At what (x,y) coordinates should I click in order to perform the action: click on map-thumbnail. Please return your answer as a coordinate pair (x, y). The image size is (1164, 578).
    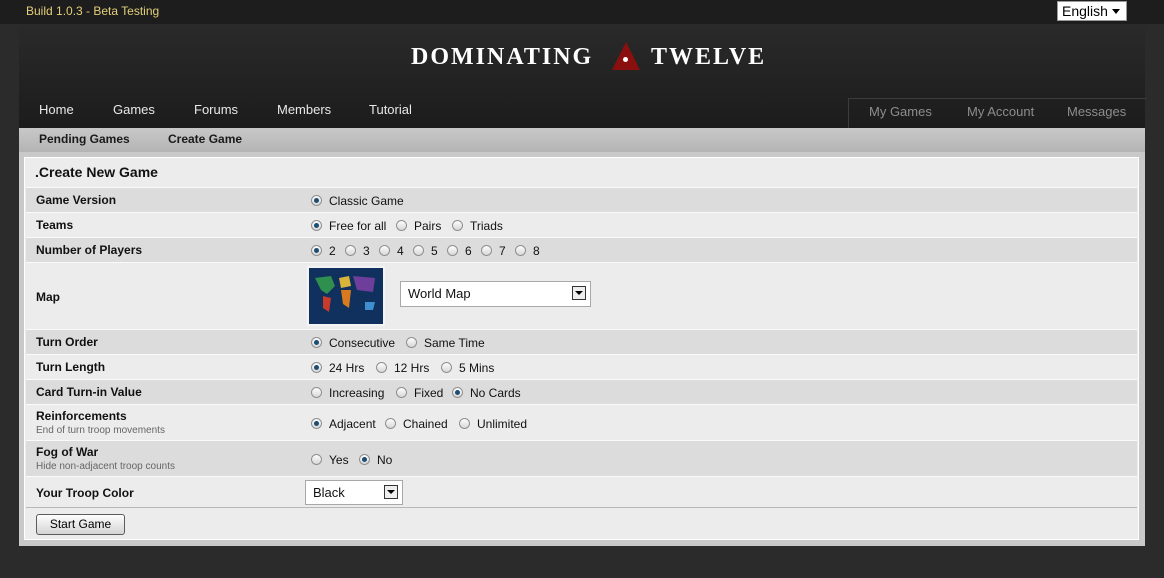
    Looking at the image, I should click on (346, 296).